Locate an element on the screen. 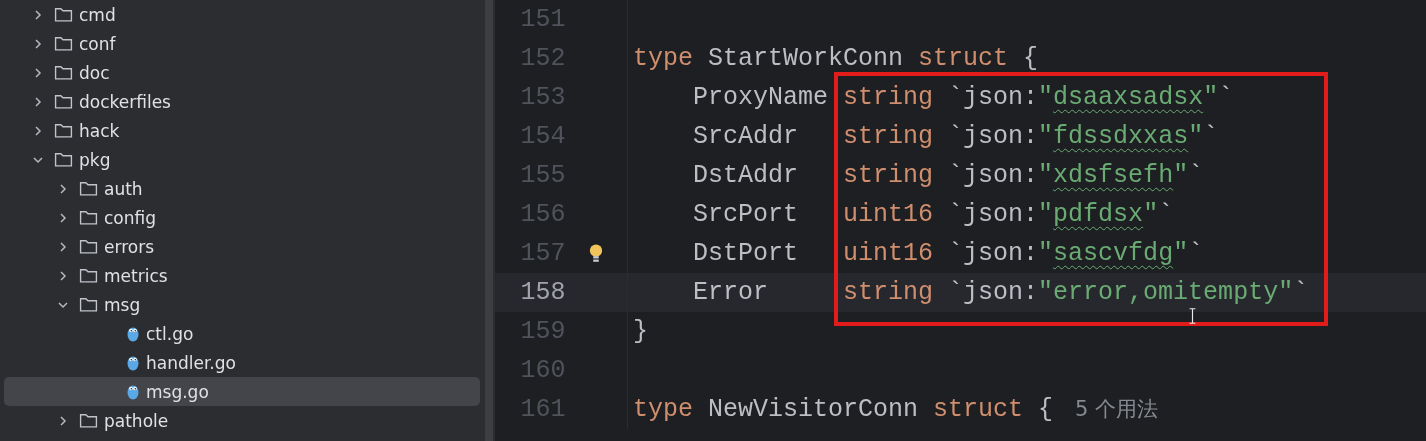 The height and width of the screenshot is (441, 1426). code-line: type StartWorkConn struct { is located at coordinates (836, 58).